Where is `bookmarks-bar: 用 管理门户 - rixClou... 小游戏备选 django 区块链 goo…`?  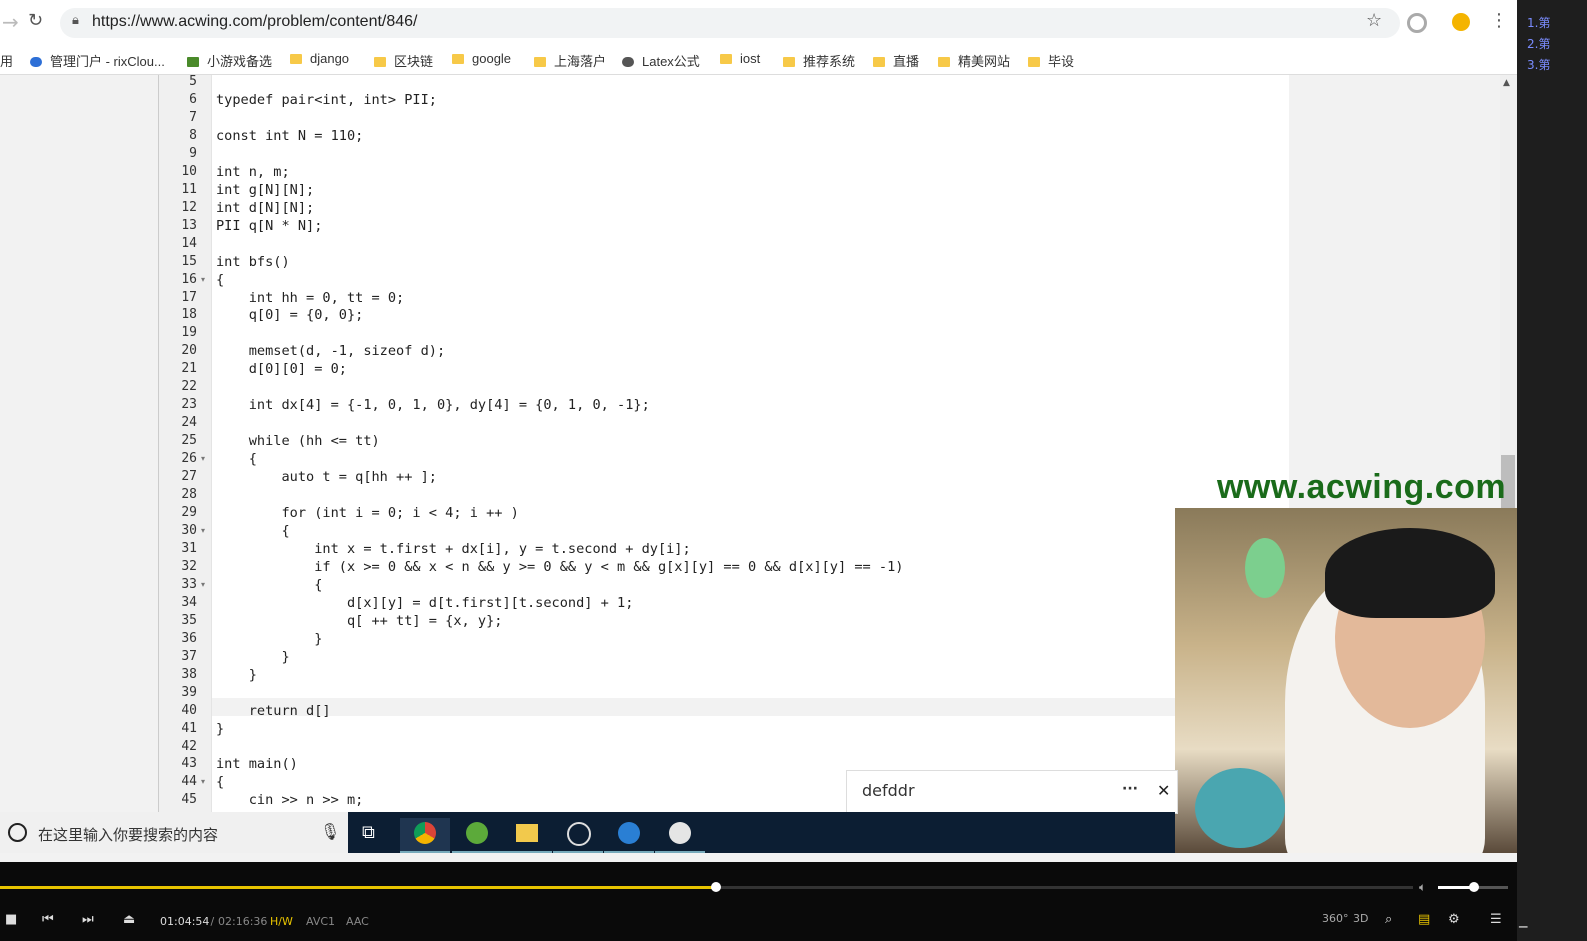 bookmarks-bar: 用 管理门户 - rixClou... 小游戏备选 django 区块链 goo… is located at coordinates (758, 59).